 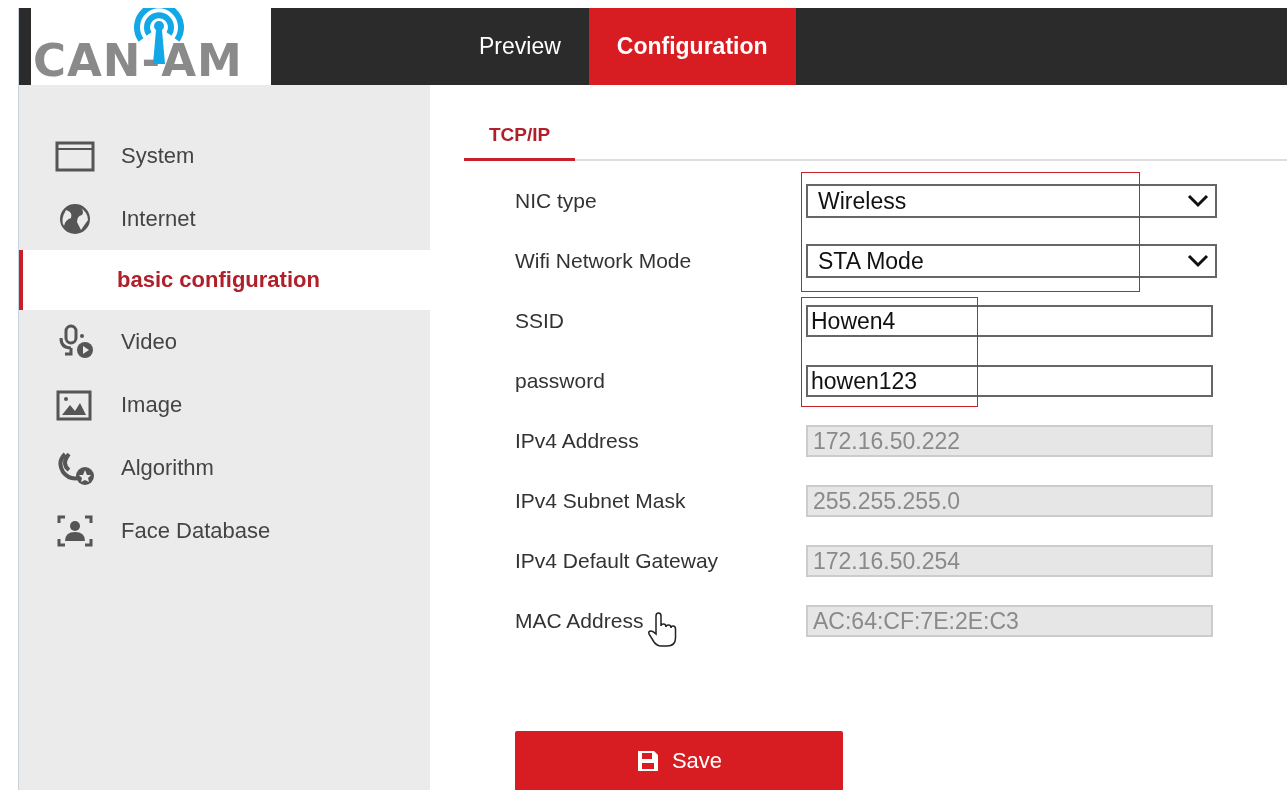 What do you see at coordinates (1011, 201) in the screenshot?
I see `dropdown: Wireless` at bounding box center [1011, 201].